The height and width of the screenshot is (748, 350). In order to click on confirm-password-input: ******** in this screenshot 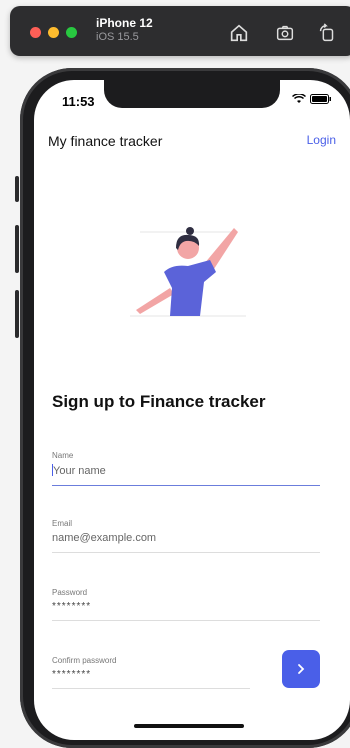, I will do `click(151, 679)`.